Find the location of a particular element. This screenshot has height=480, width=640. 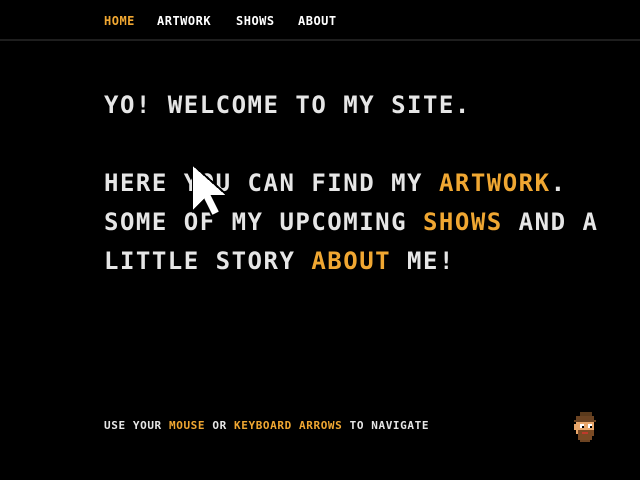

hint-text-1: USE YOUR is located at coordinates (137, 425).